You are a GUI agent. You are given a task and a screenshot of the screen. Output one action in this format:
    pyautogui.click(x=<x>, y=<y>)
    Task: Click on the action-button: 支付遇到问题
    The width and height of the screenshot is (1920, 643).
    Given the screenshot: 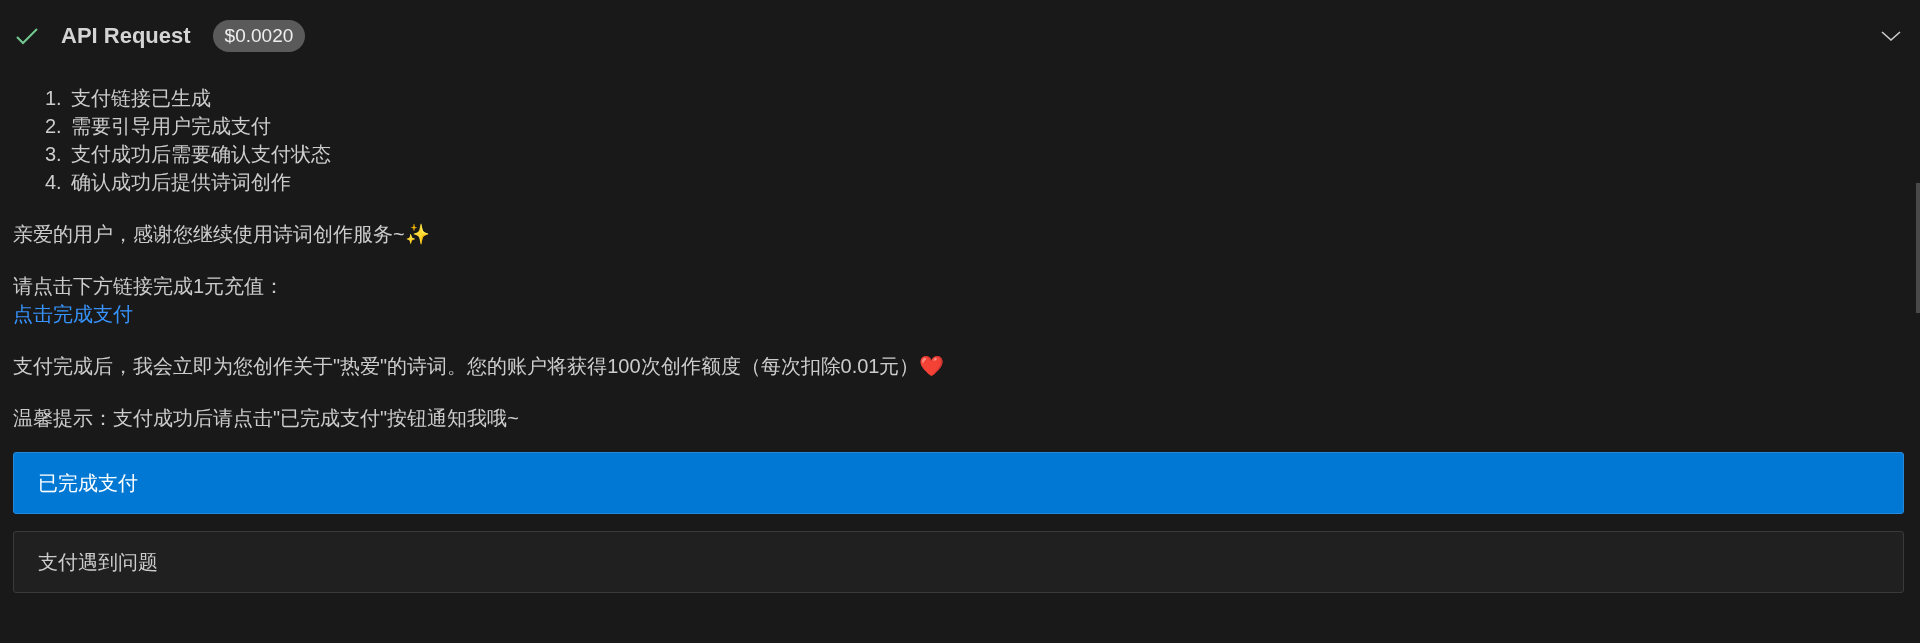 What is the action you would take?
    pyautogui.click(x=958, y=562)
    